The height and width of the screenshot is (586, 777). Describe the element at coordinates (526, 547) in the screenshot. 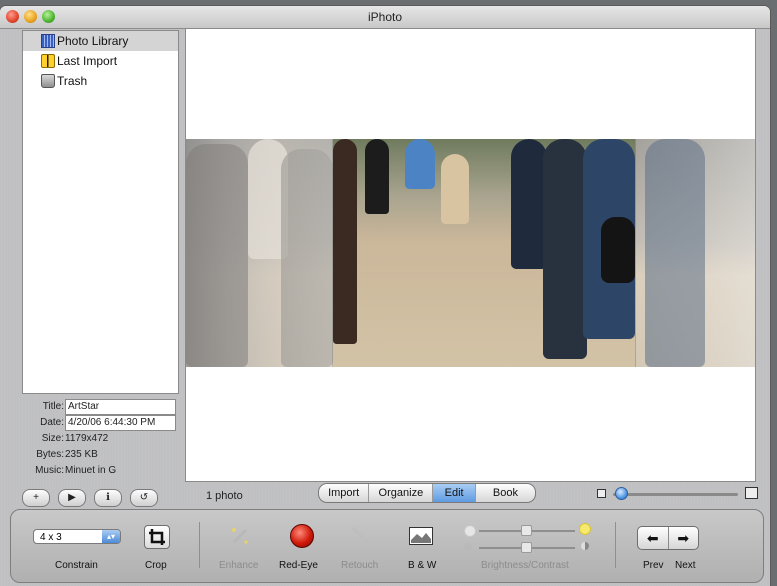

I see `contrast-knob` at that location.